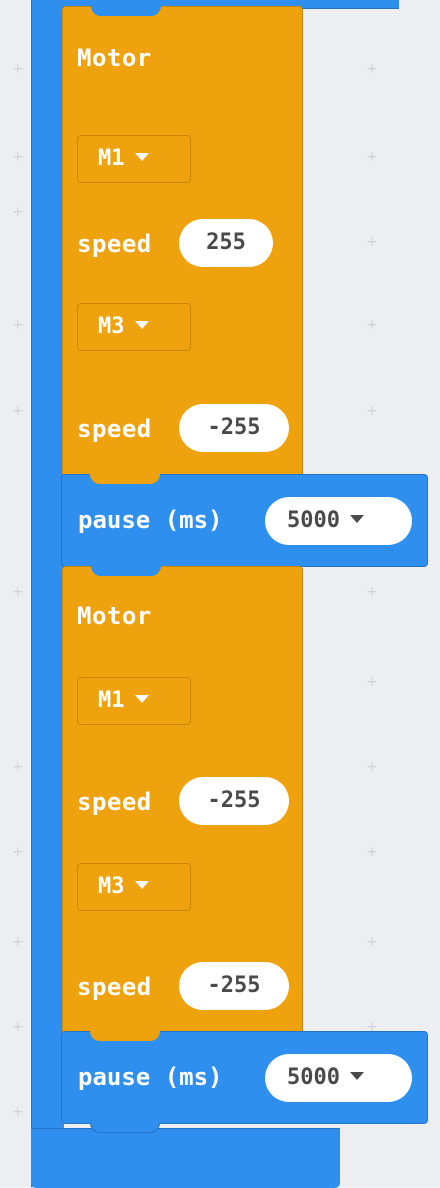  Describe the element at coordinates (47, 593) in the screenshot. I see `container-block-arm` at that location.